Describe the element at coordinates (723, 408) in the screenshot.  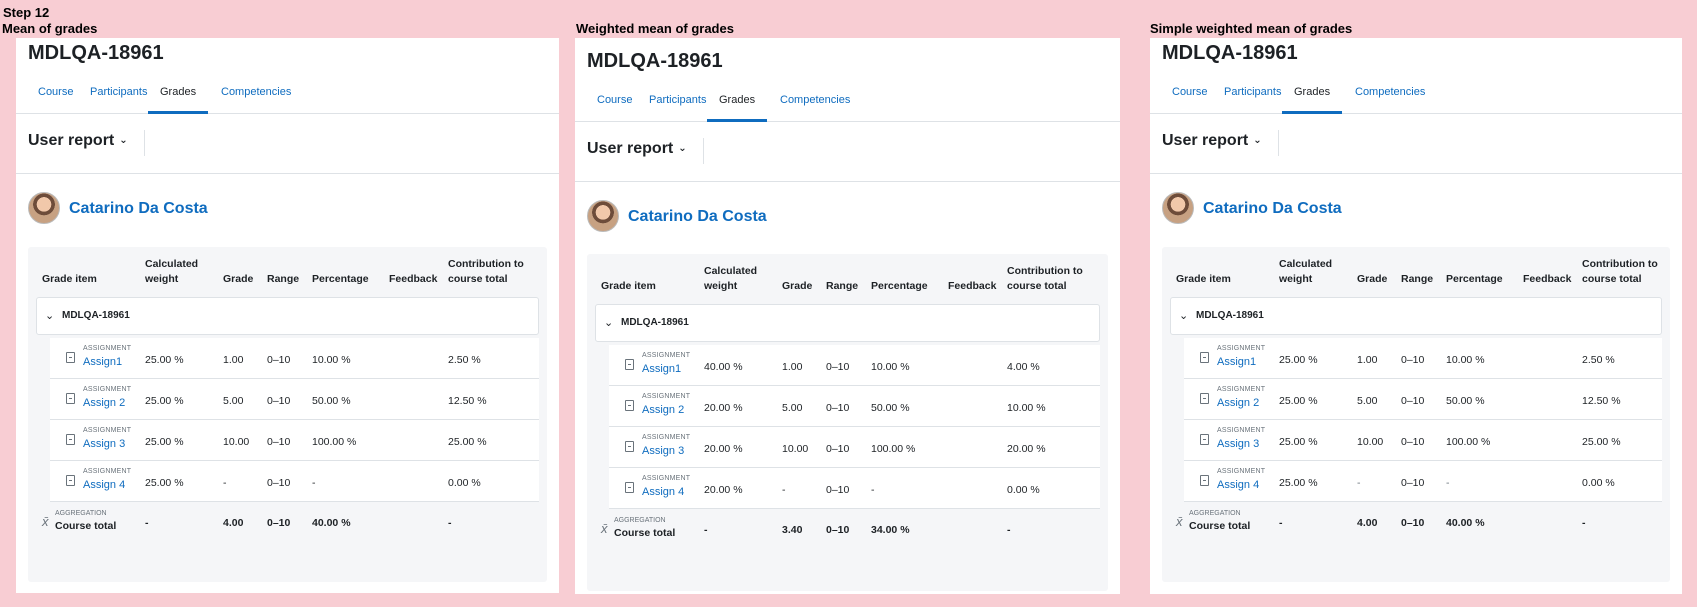
I see `cell-weight: 20.00 %` at that location.